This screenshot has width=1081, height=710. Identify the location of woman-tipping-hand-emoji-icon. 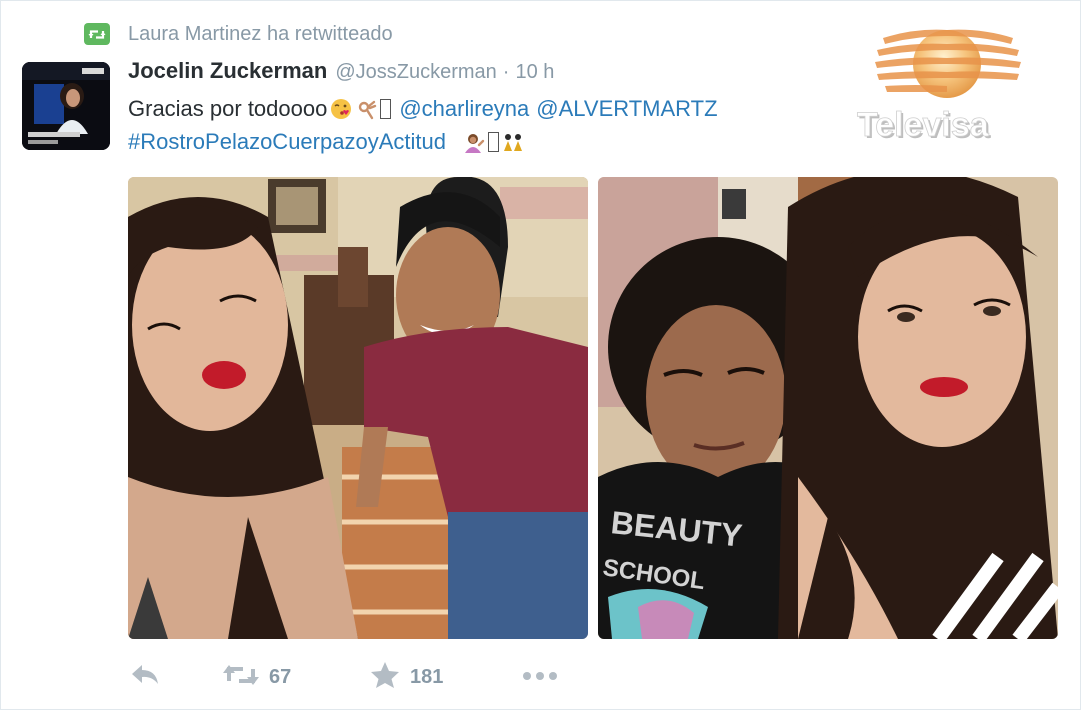
(474, 142).